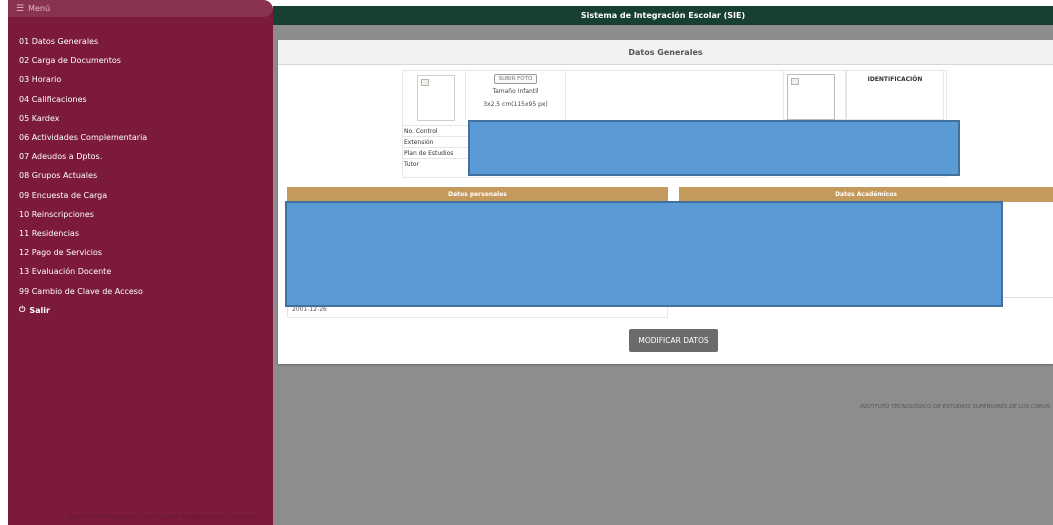  Describe the element at coordinates (22, 310) in the screenshot. I see `power-icon: ⏻` at that location.